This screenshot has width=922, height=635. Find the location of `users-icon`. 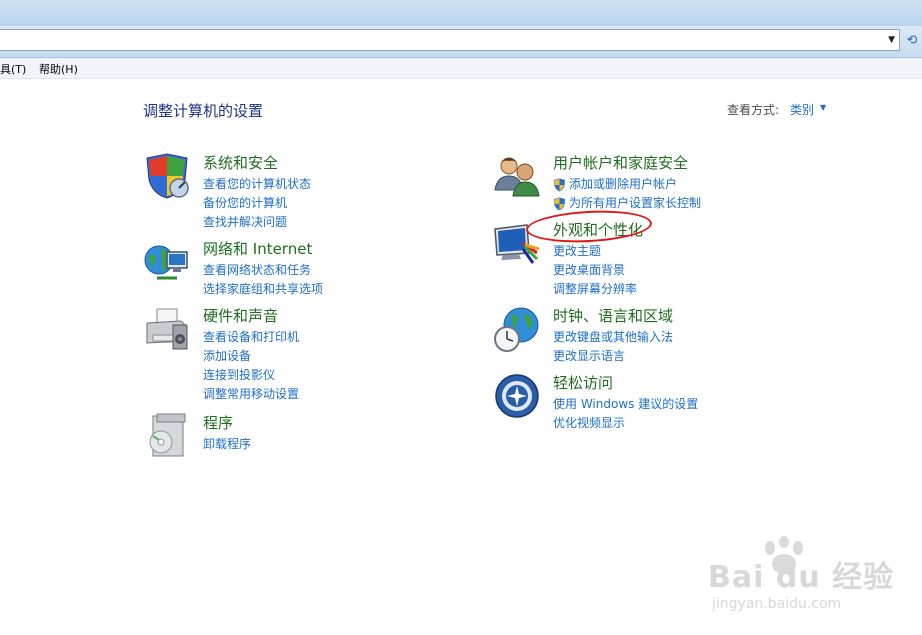

users-icon is located at coordinates (517, 177).